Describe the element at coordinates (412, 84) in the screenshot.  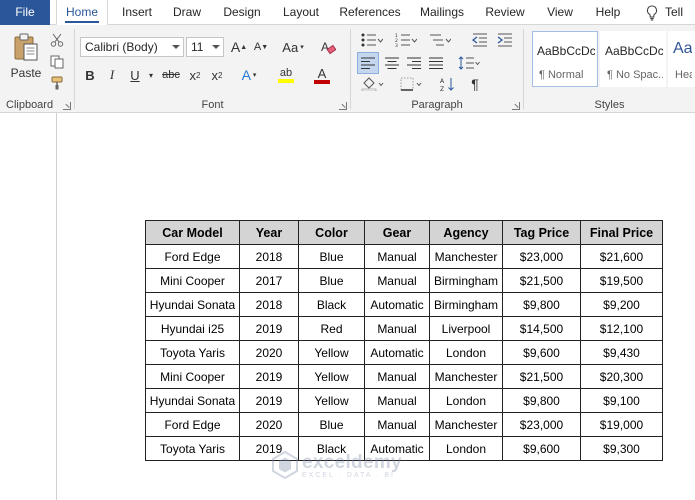
I see `borders-icon` at that location.